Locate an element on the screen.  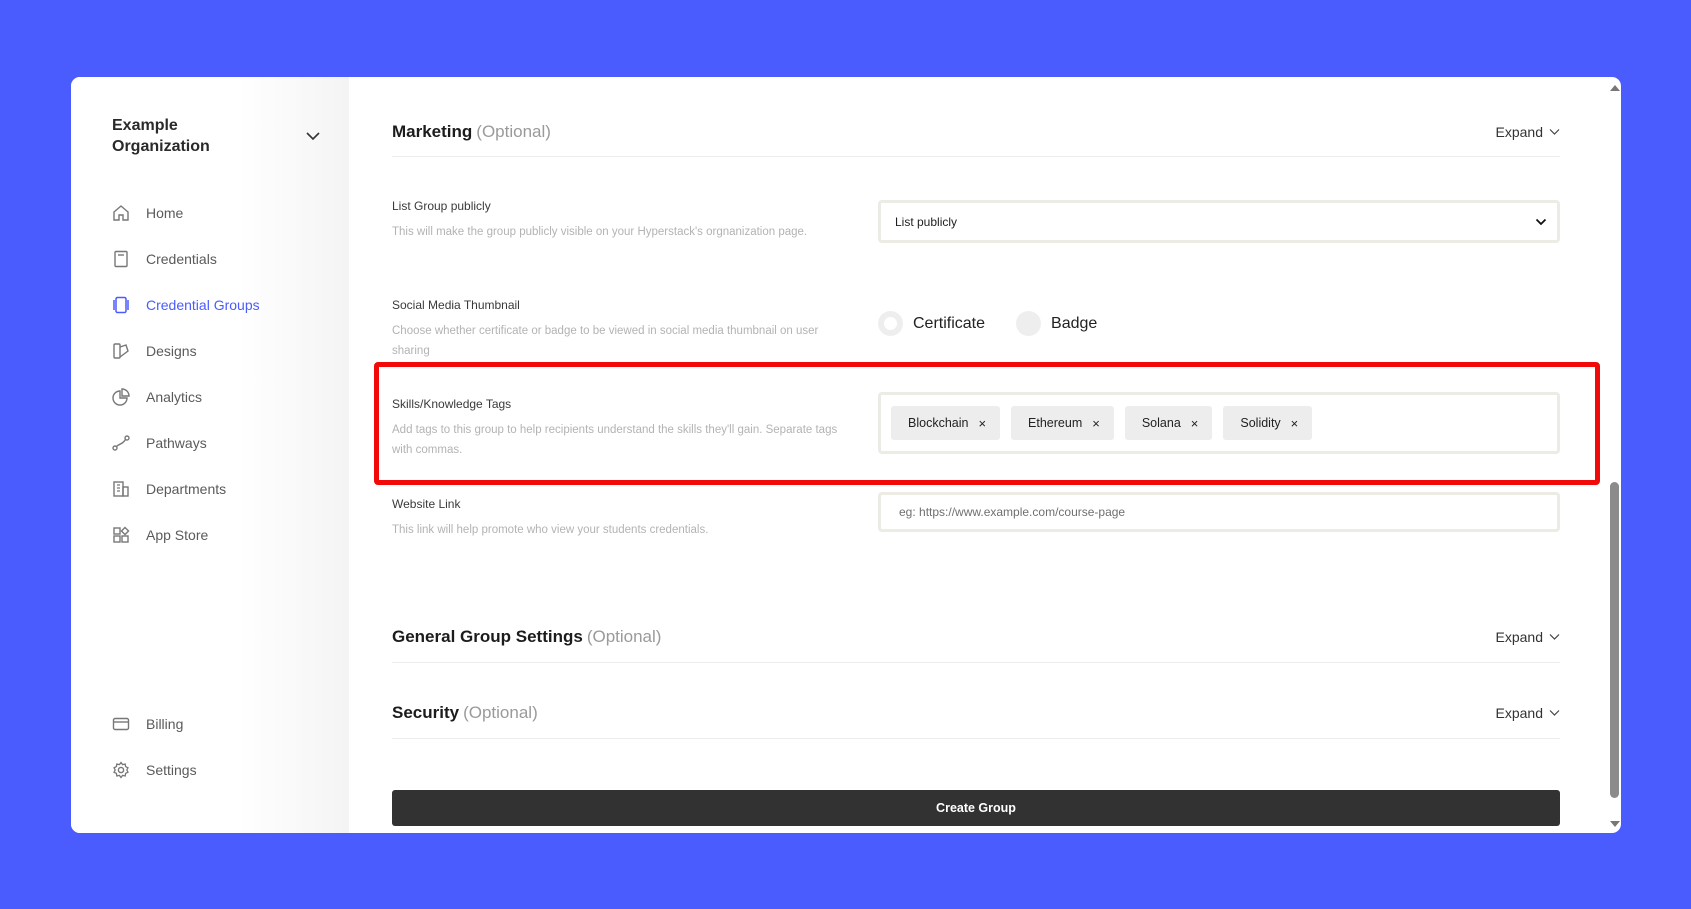
marketing-section-header: Marketing (Optional) Expand is located at coordinates (976, 132).